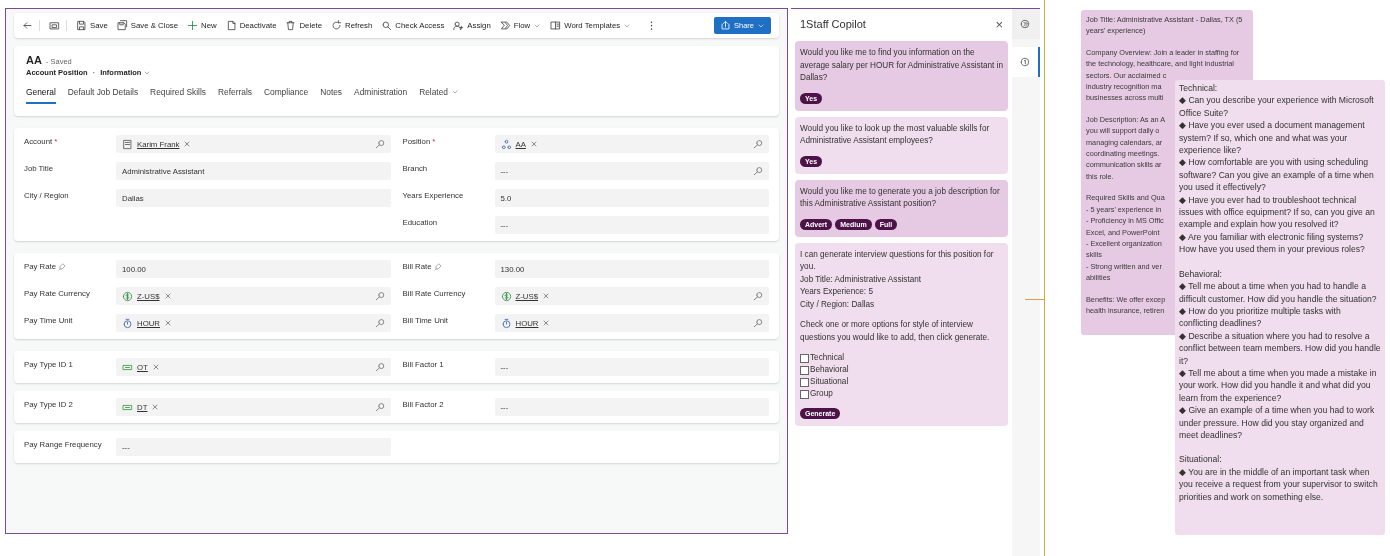 The image size is (1390, 556). What do you see at coordinates (999, 24) in the screenshot?
I see `close-button: ×` at bounding box center [999, 24].